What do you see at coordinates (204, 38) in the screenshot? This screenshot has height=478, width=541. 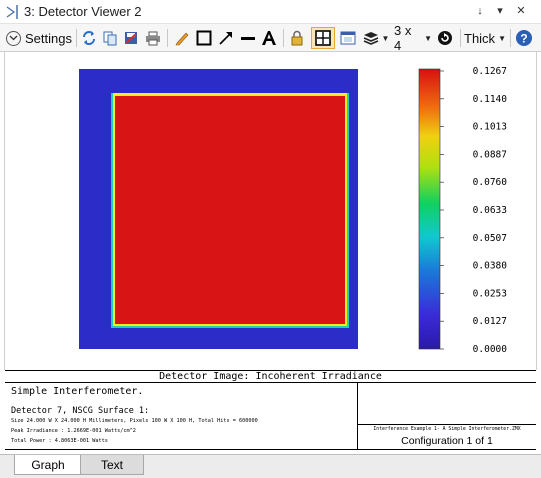 I see `rectangle-icon` at bounding box center [204, 38].